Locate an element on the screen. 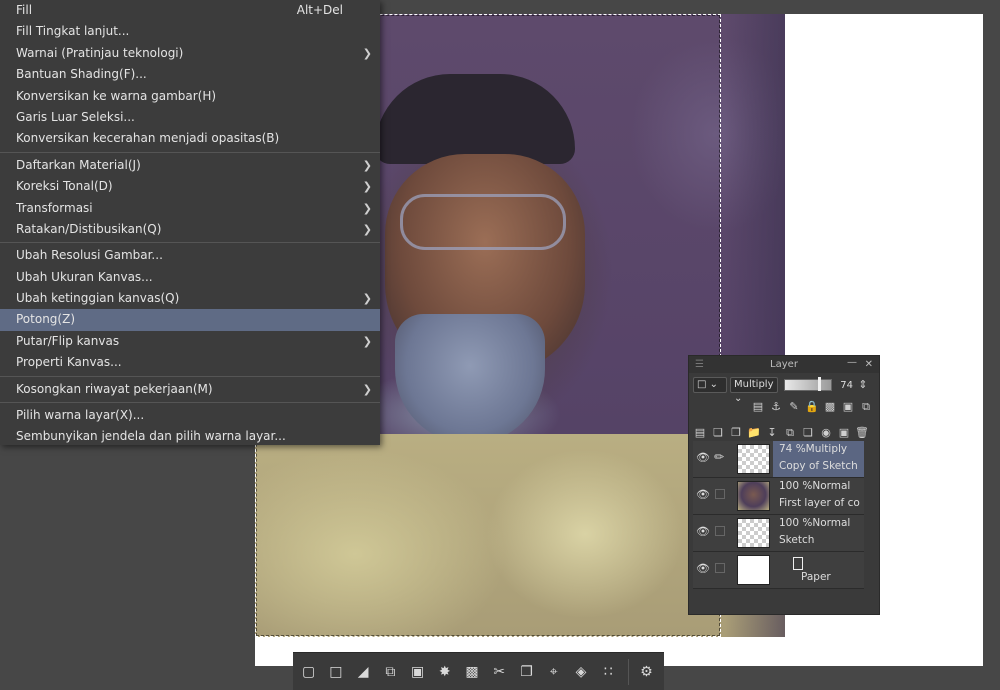  layer-color-dropdown: □ ⌄ is located at coordinates (710, 385).